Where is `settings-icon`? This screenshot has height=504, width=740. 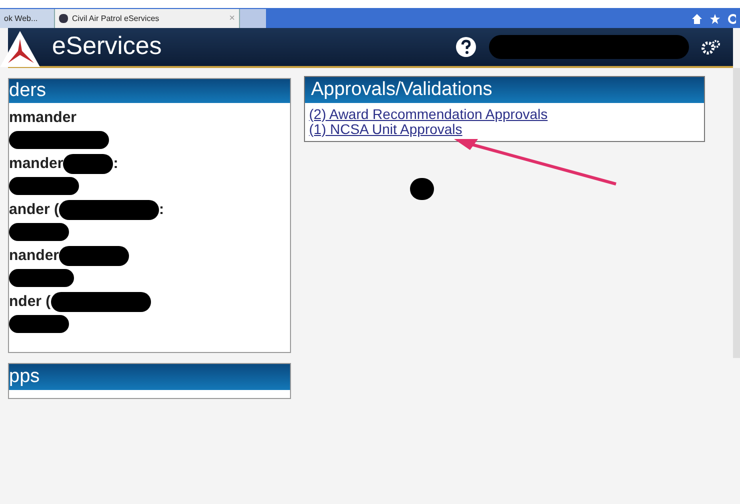 settings-icon is located at coordinates (711, 47).